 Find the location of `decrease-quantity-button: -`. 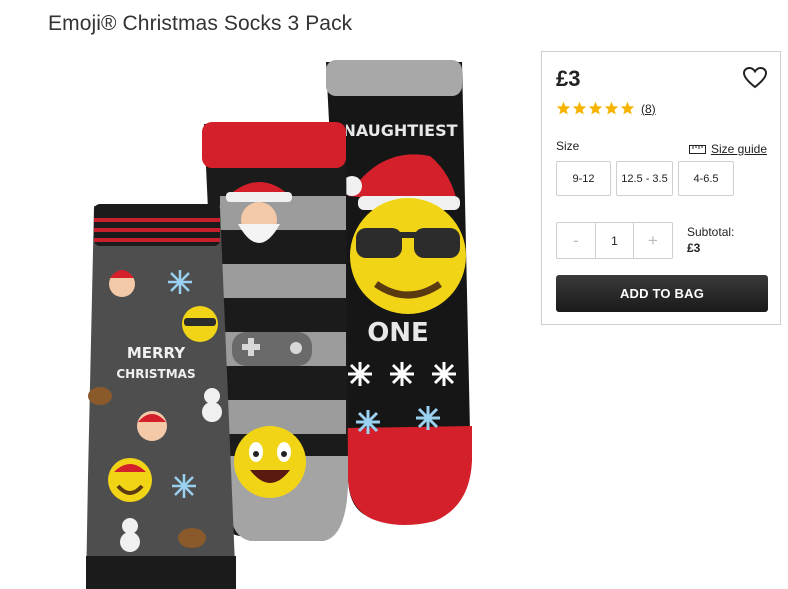

decrease-quantity-button: - is located at coordinates (576, 240).